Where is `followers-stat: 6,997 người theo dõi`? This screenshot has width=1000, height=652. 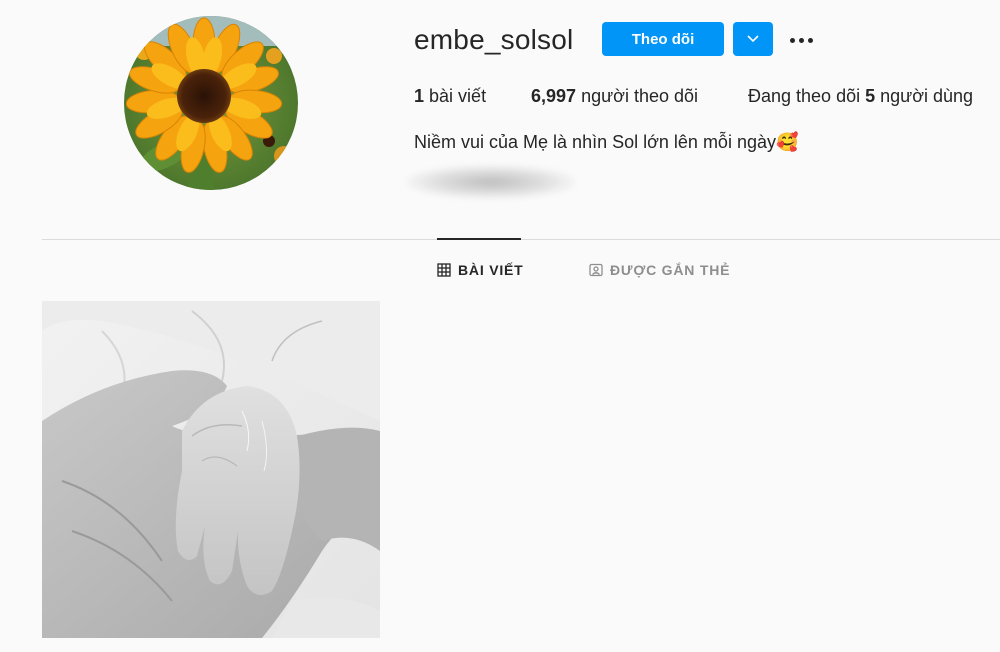 followers-stat: 6,997 người theo dõi is located at coordinates (614, 96).